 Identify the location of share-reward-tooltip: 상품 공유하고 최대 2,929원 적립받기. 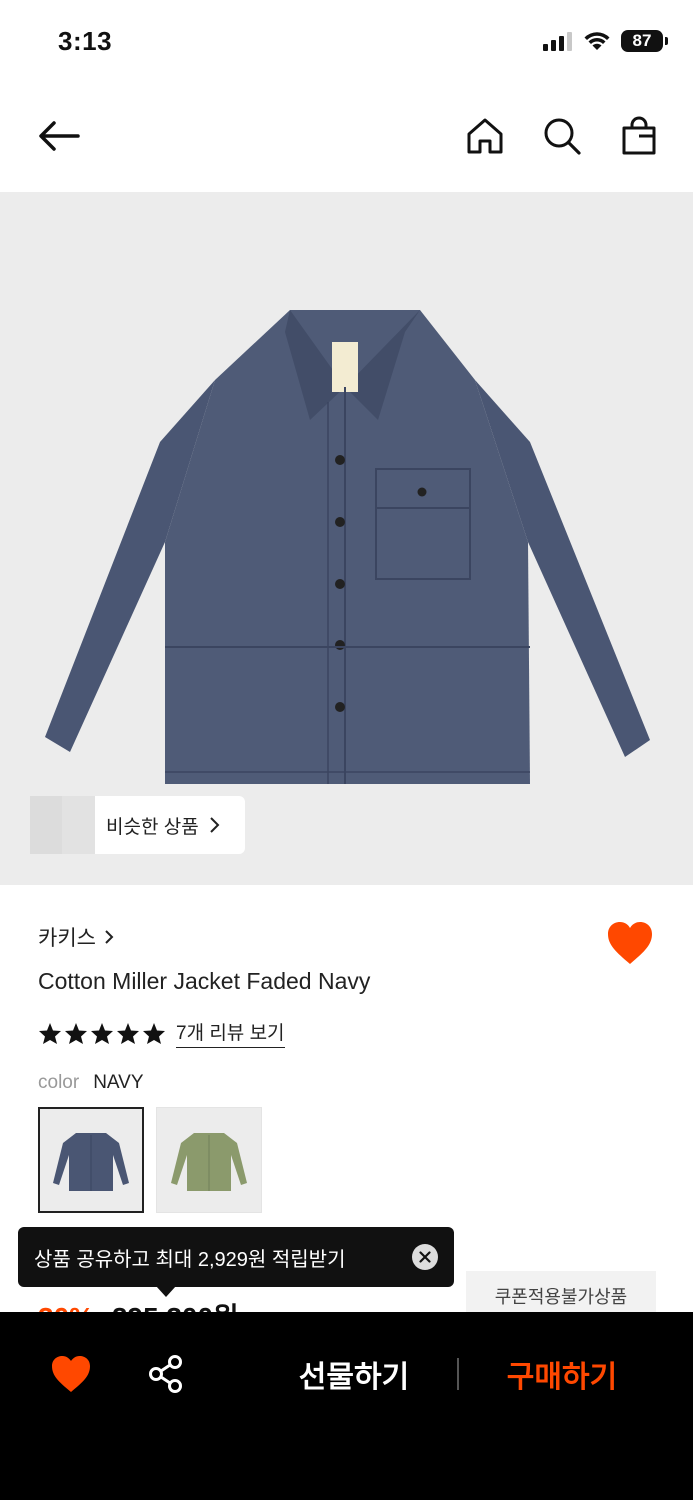
(236, 1262).